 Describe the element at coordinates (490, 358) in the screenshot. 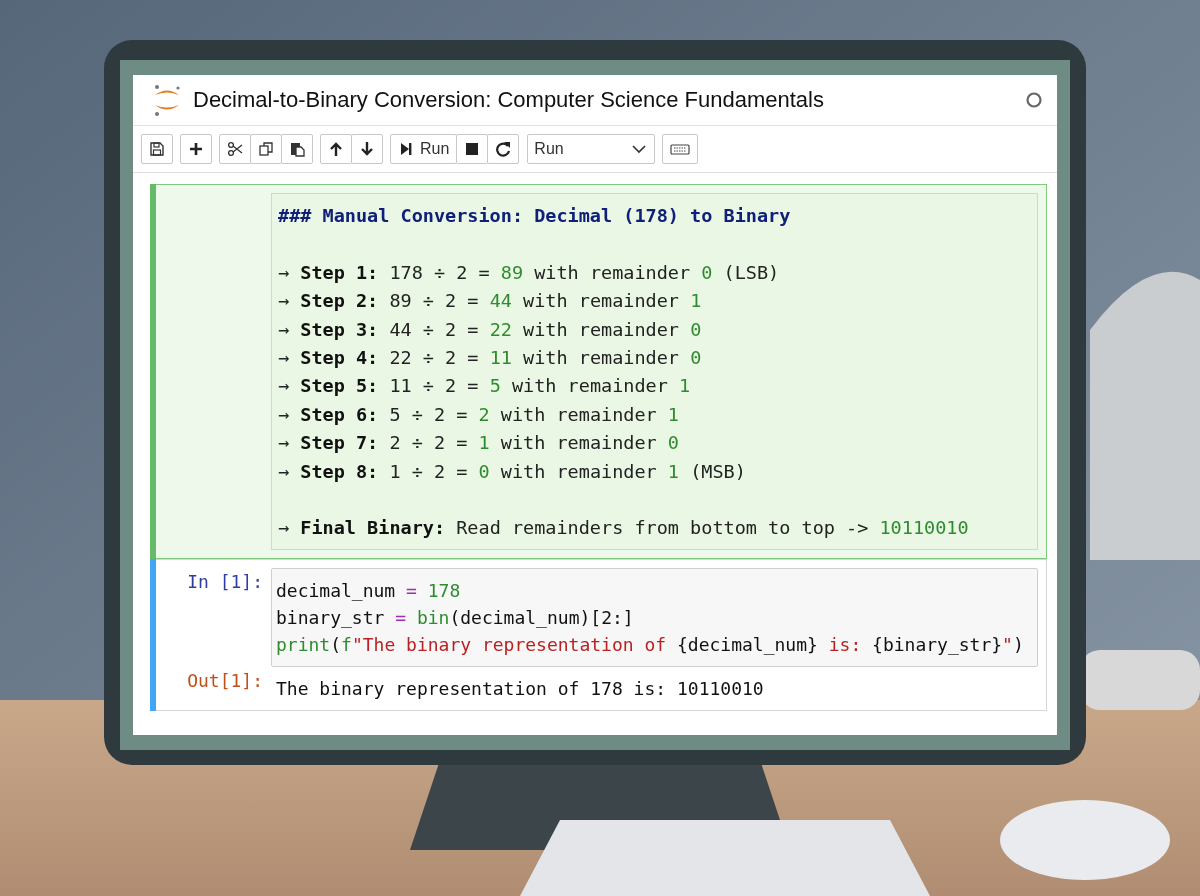

I see `markdown-line: → Step 4: 22 ÷ 2 = 11 with remainder 0` at that location.